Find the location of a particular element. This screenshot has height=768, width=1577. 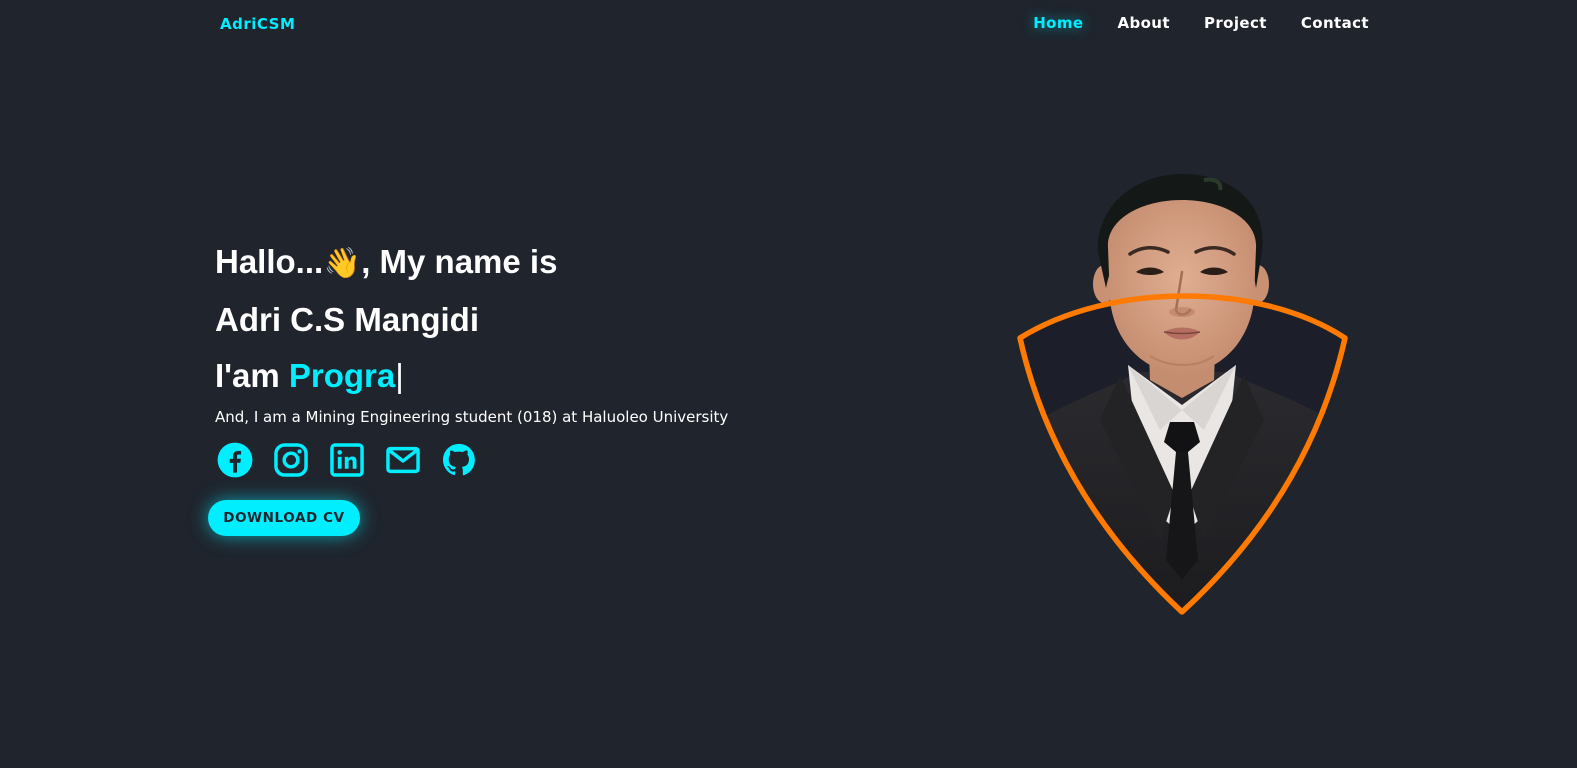

mail-icon is located at coordinates (403, 460).